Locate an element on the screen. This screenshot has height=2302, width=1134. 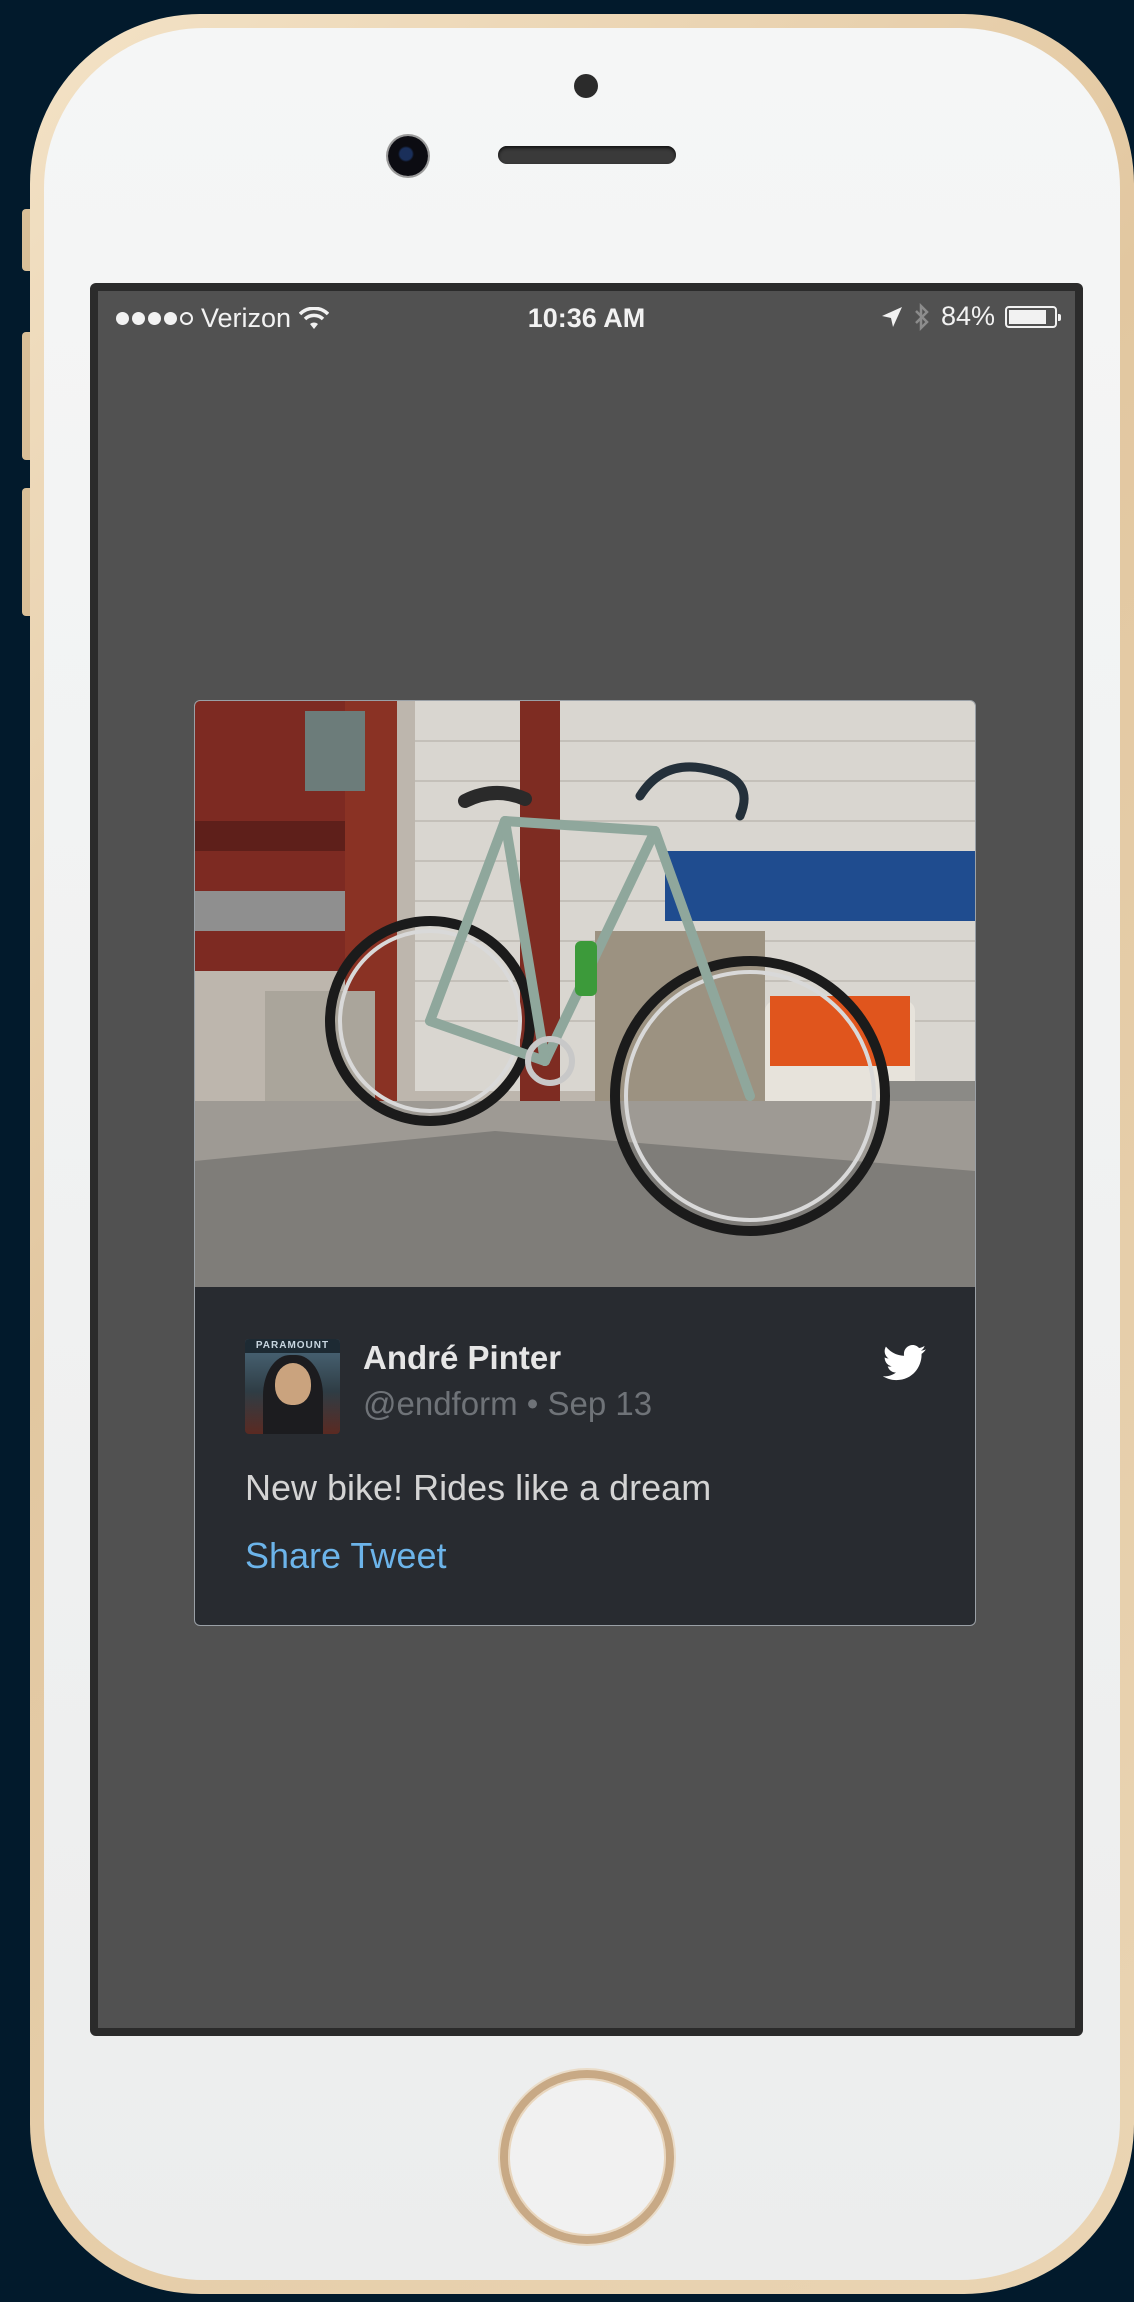
avatar-banner-text: PARAMOUNT is located at coordinates (292, 1346).